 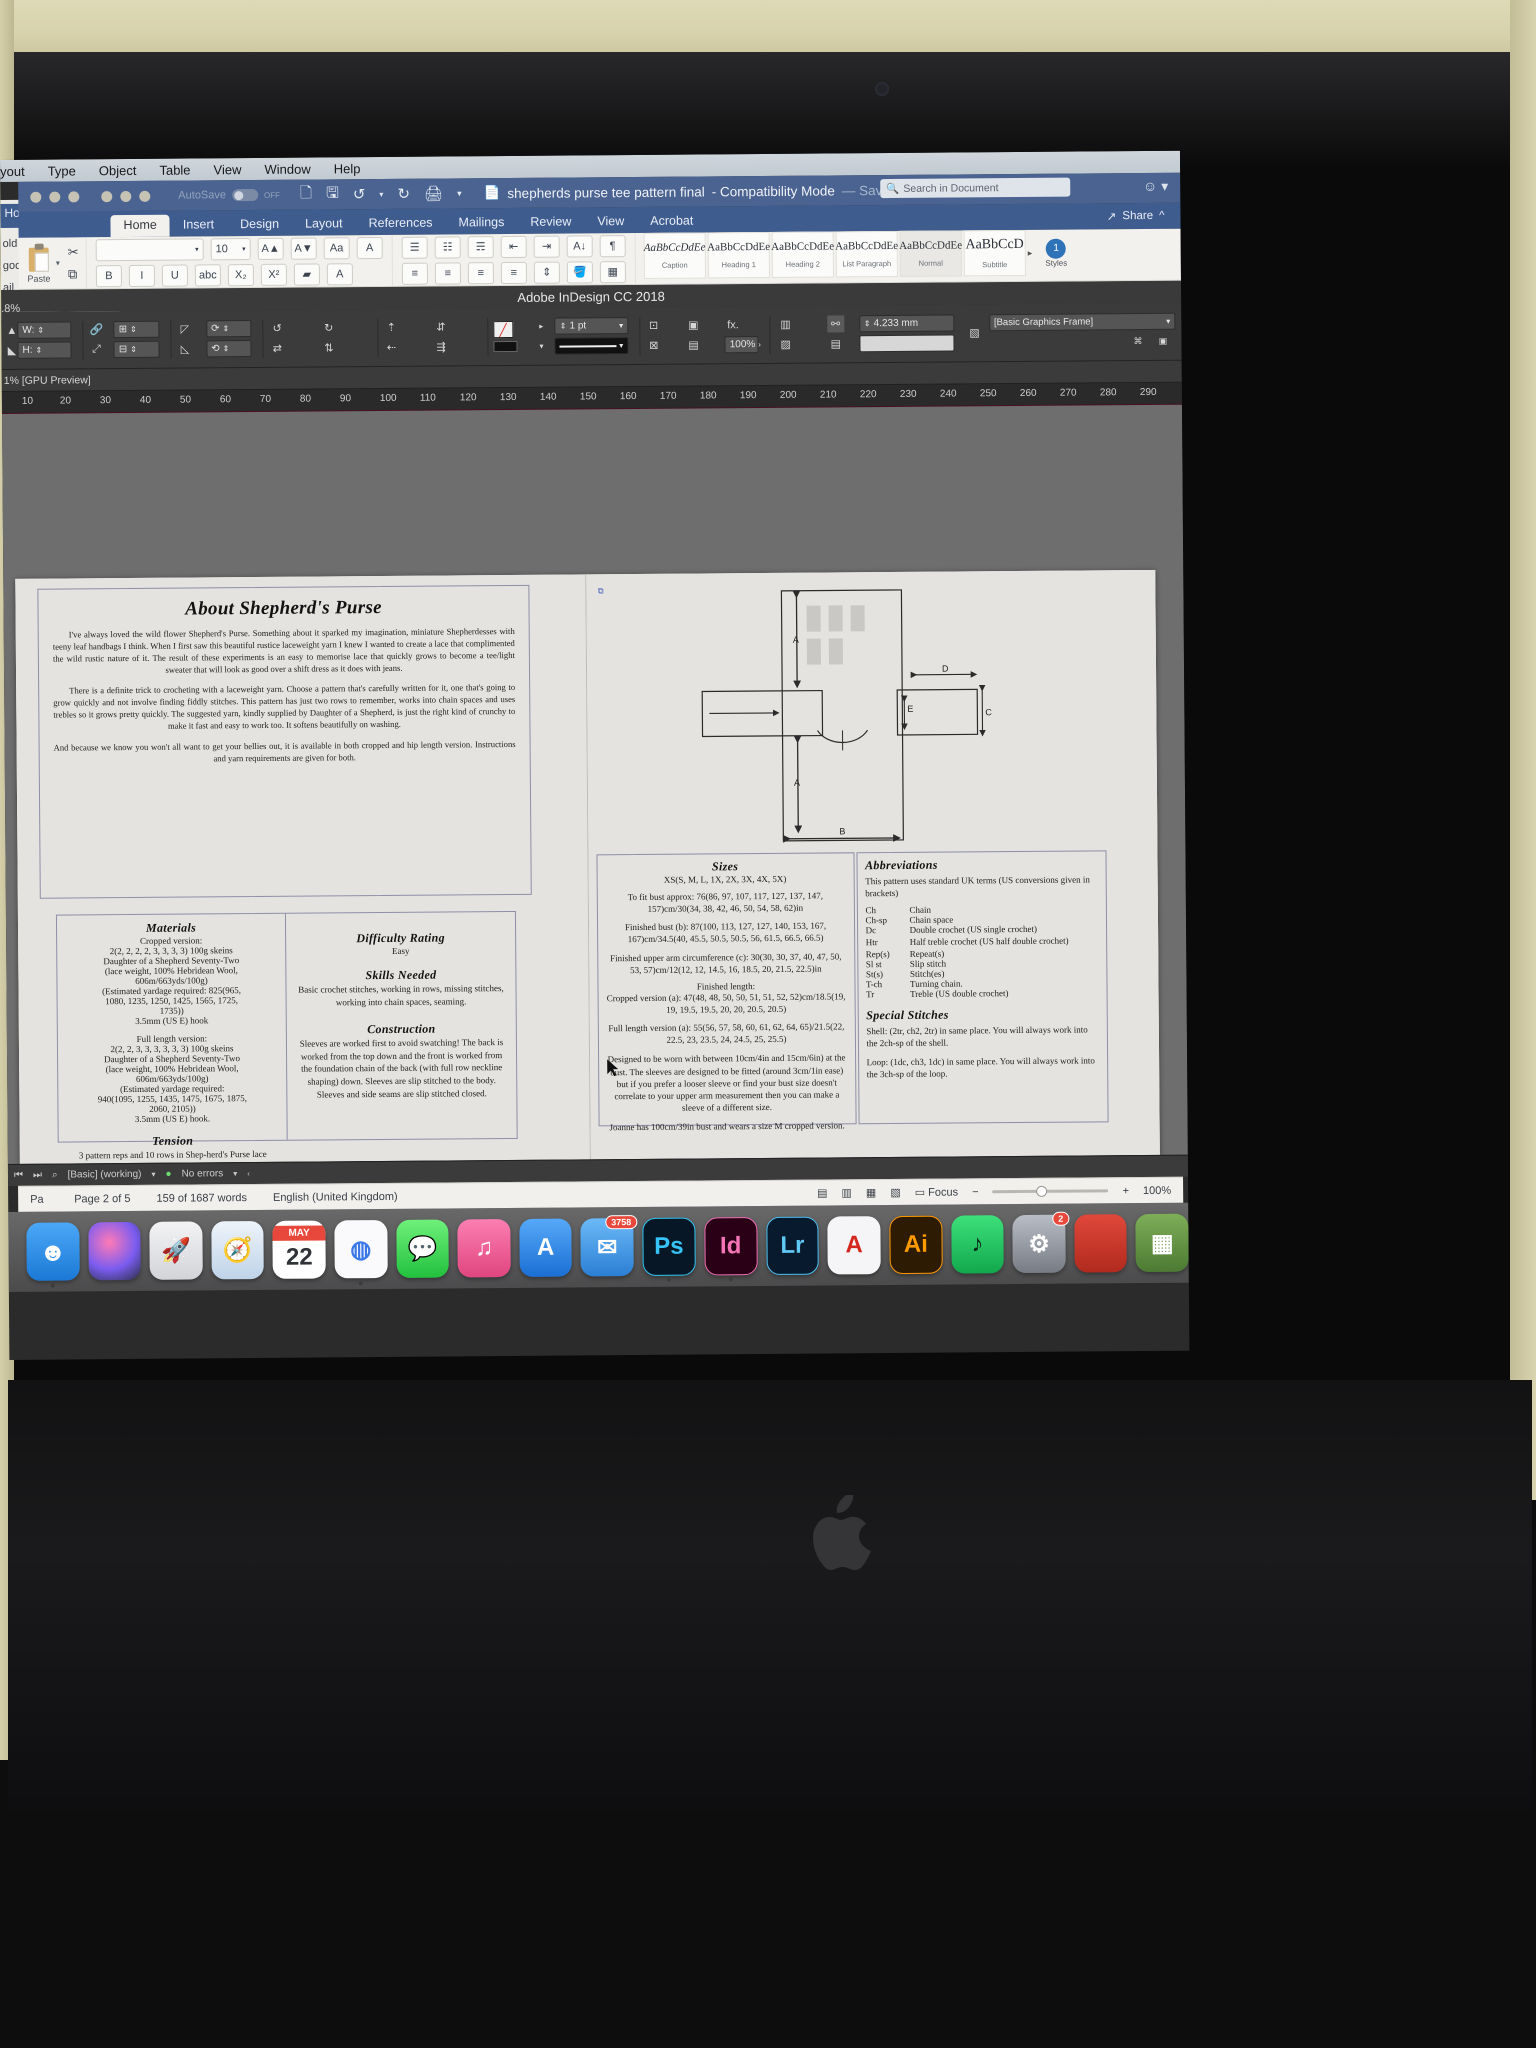 What do you see at coordinates (977, 1244) in the screenshot?
I see `dock-icon-spotify: ♪` at bounding box center [977, 1244].